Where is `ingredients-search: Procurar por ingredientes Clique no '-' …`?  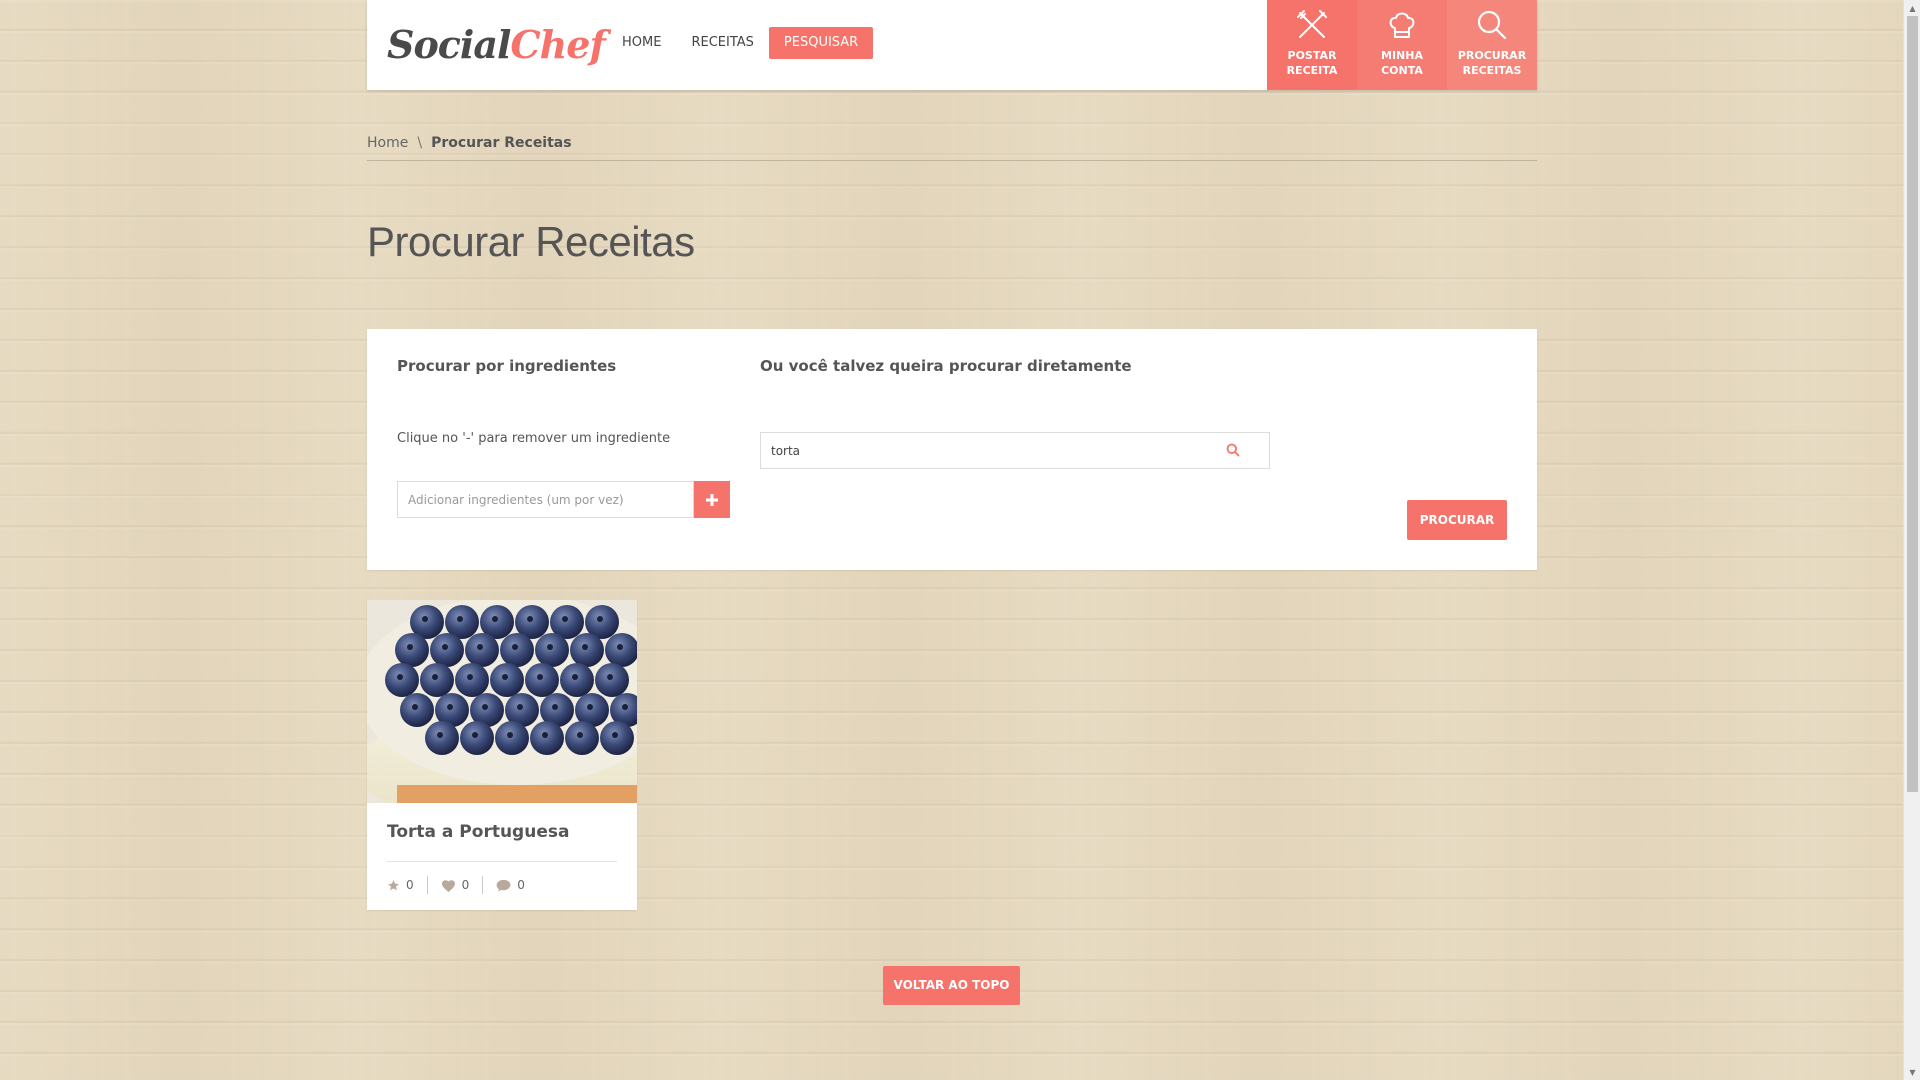
ingredients-search: Procurar por ingredientes Clique no '-' … is located at coordinates (563, 437).